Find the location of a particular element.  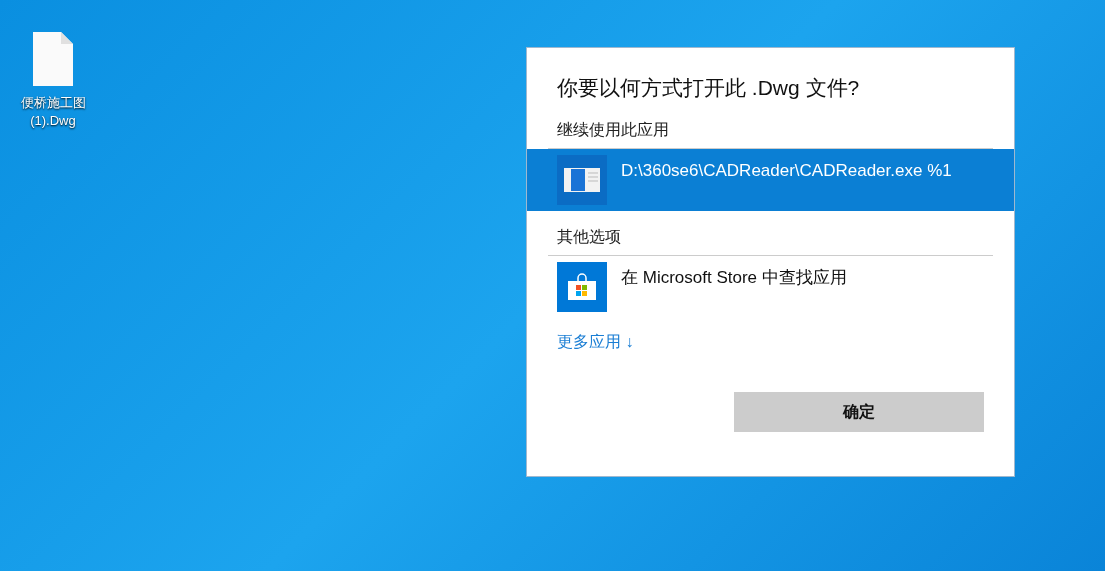

section-heading: 其他选项 is located at coordinates (589, 236).